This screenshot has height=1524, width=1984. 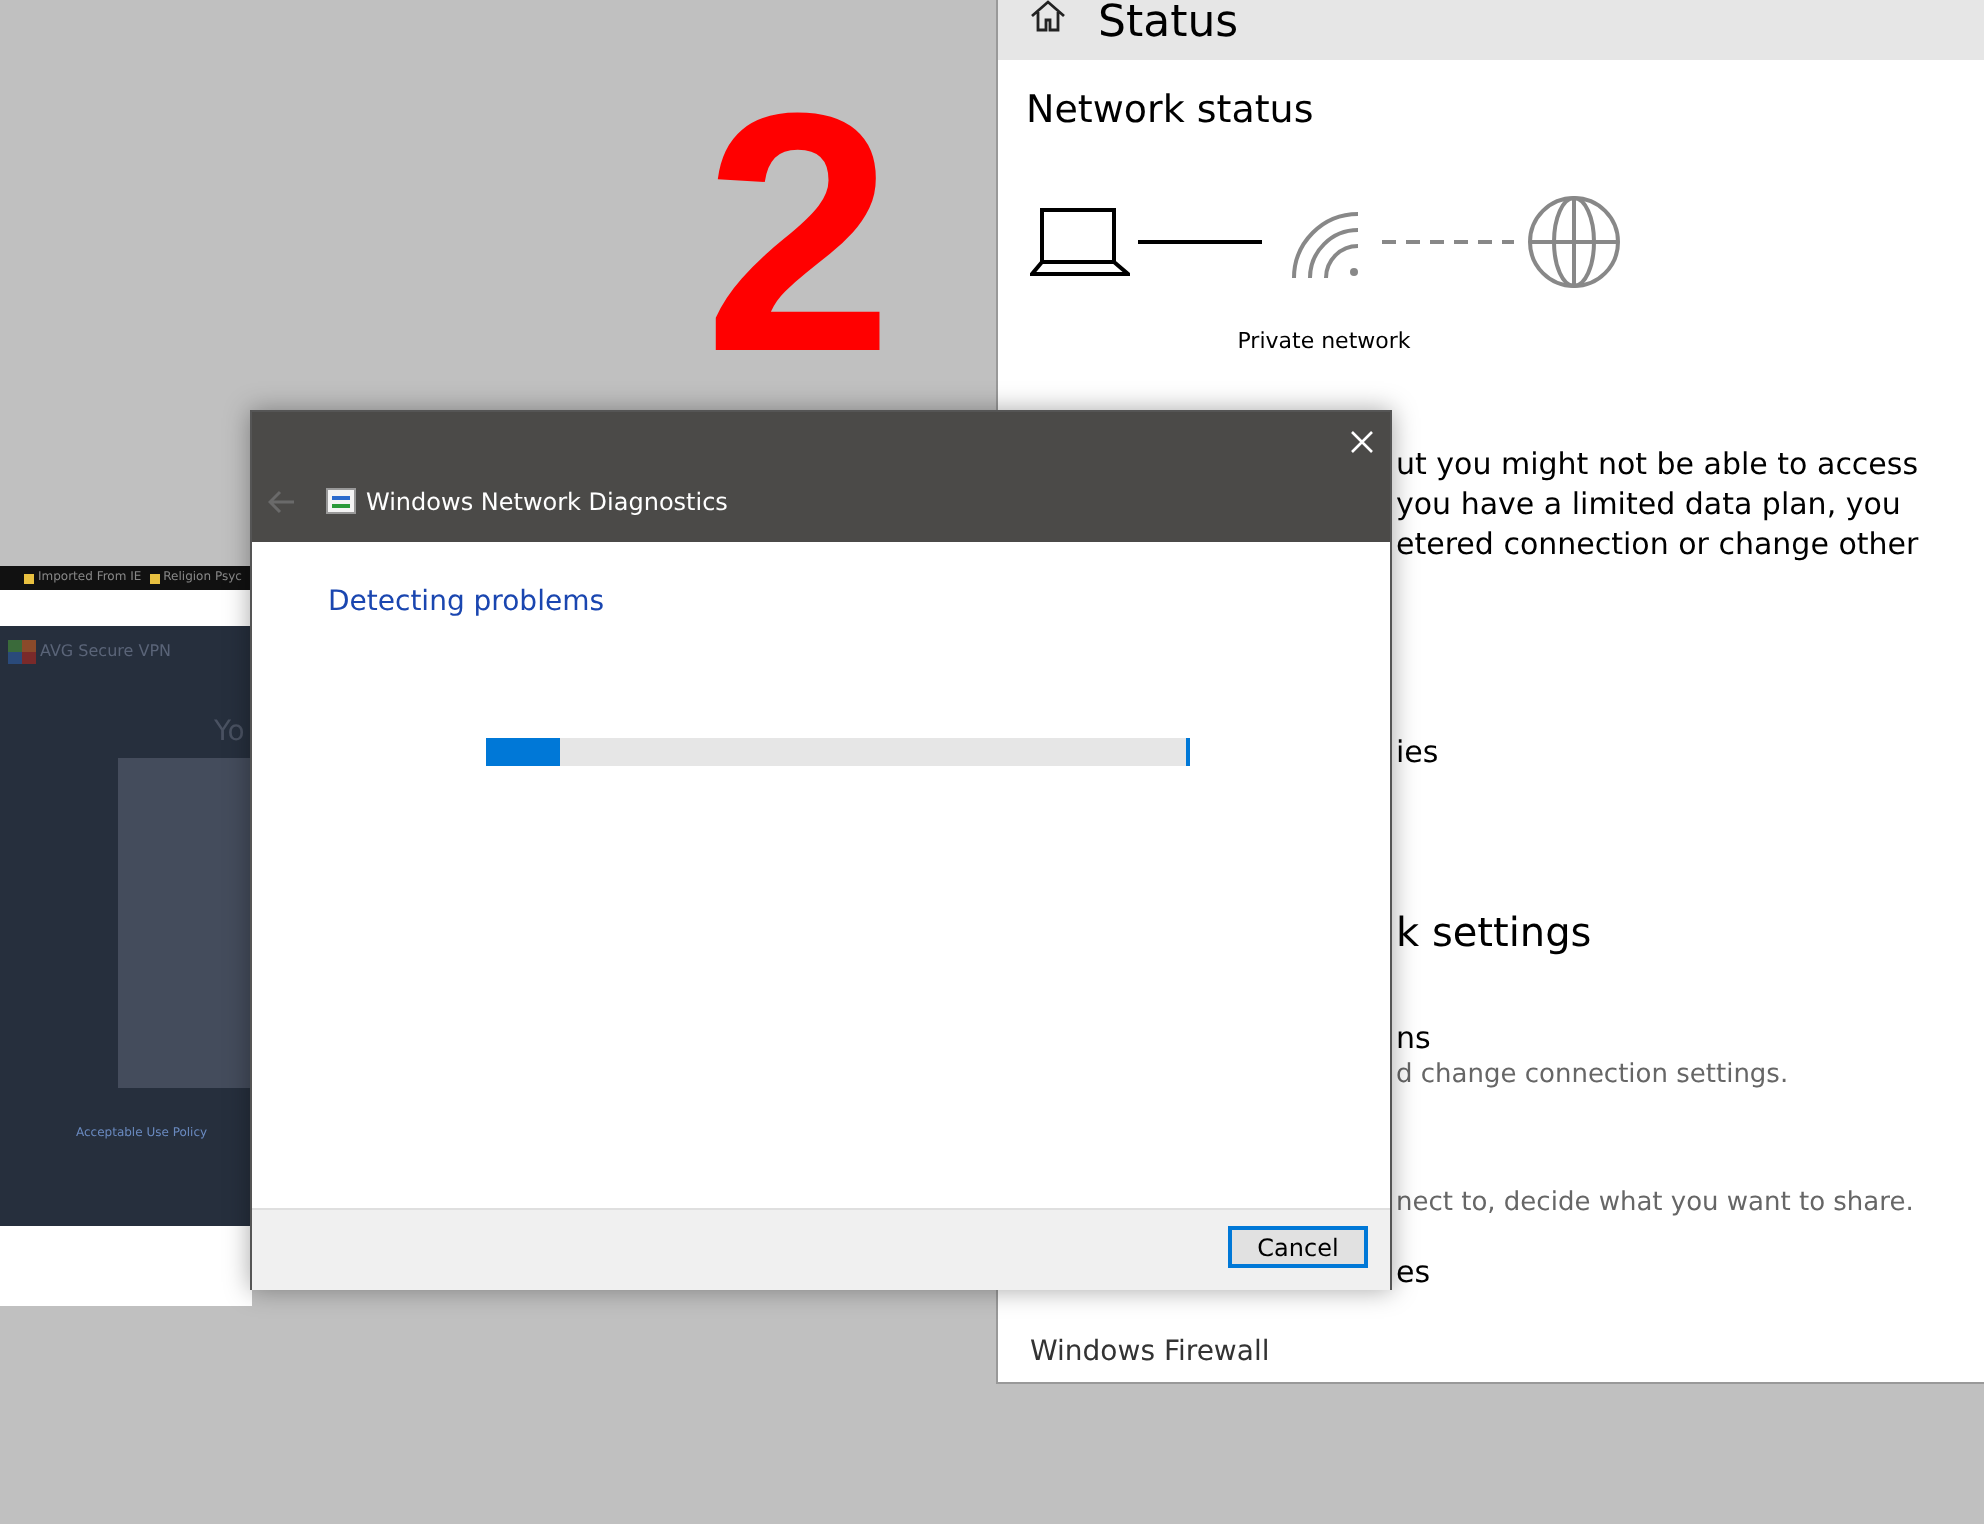 I want to click on globe-icon, so click(x=1574, y=242).